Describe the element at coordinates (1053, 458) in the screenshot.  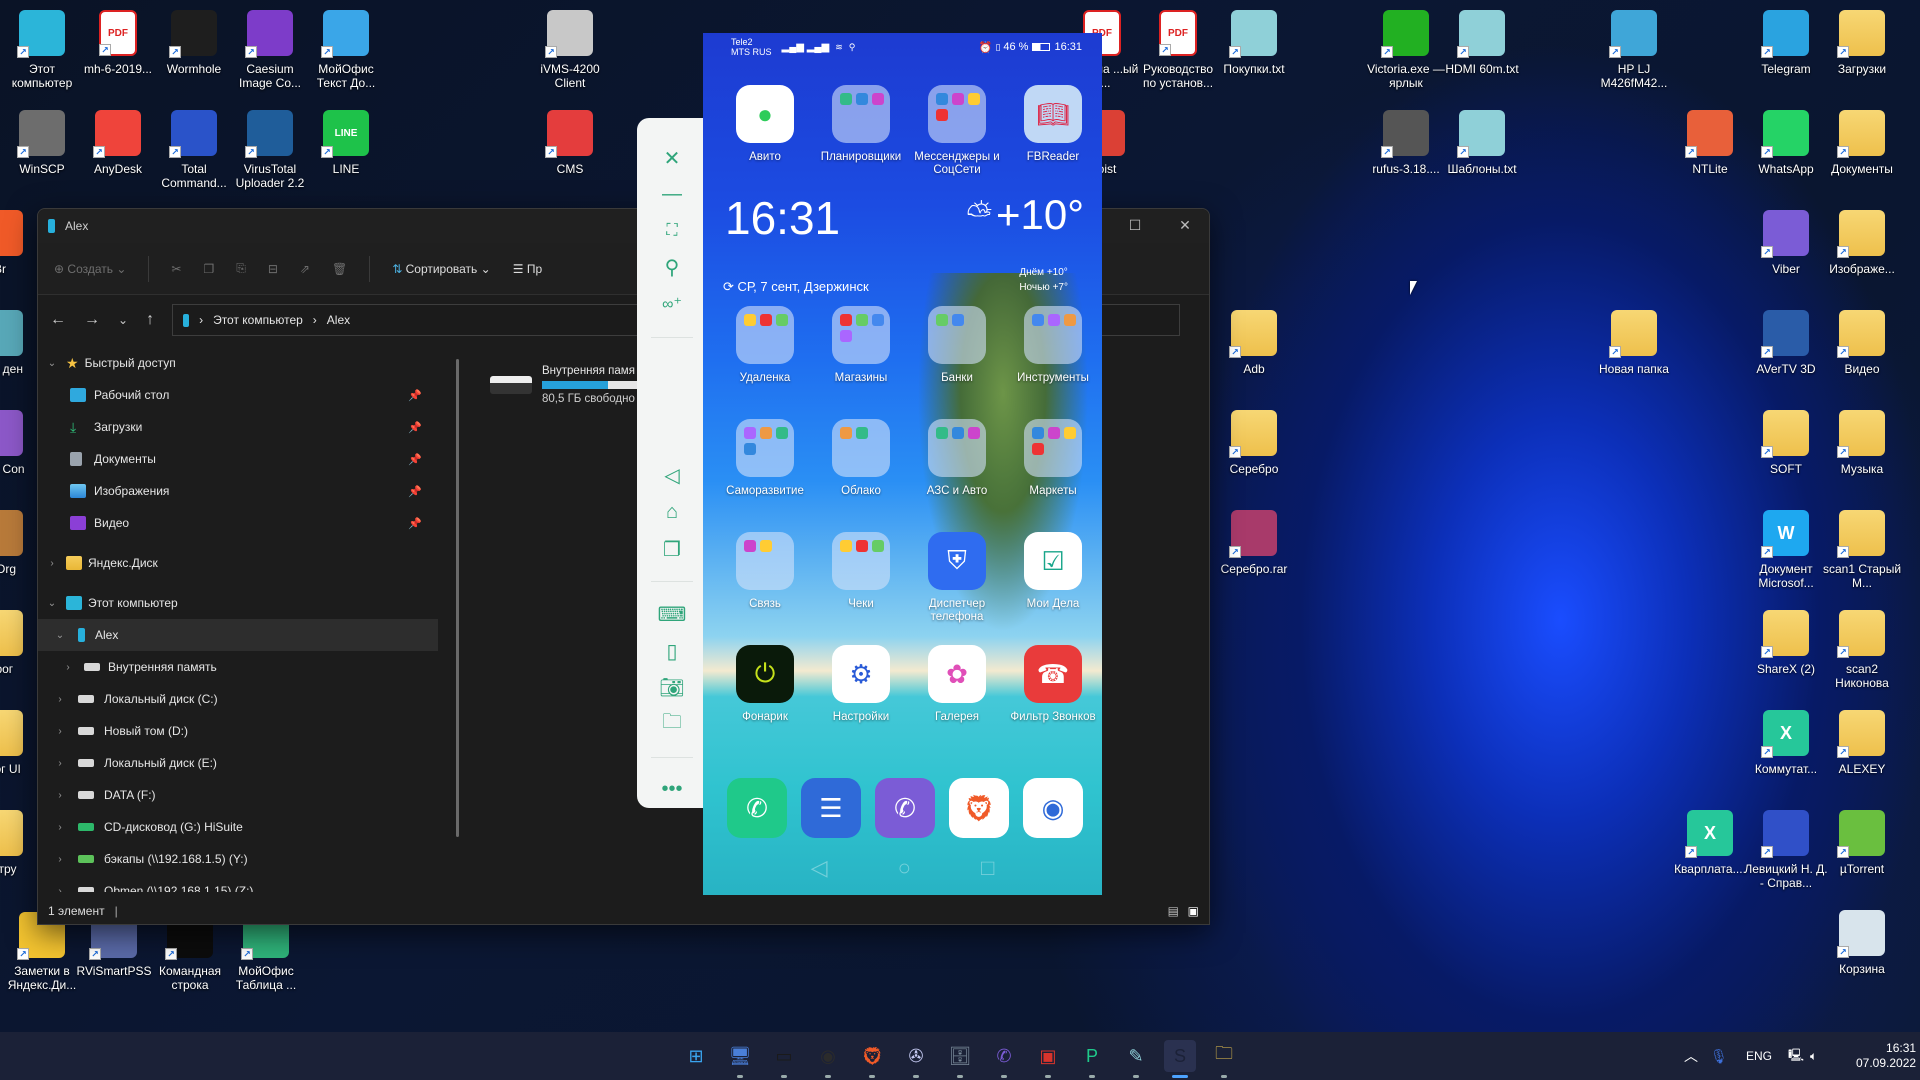
I see `app-folder: Маркеты` at that location.